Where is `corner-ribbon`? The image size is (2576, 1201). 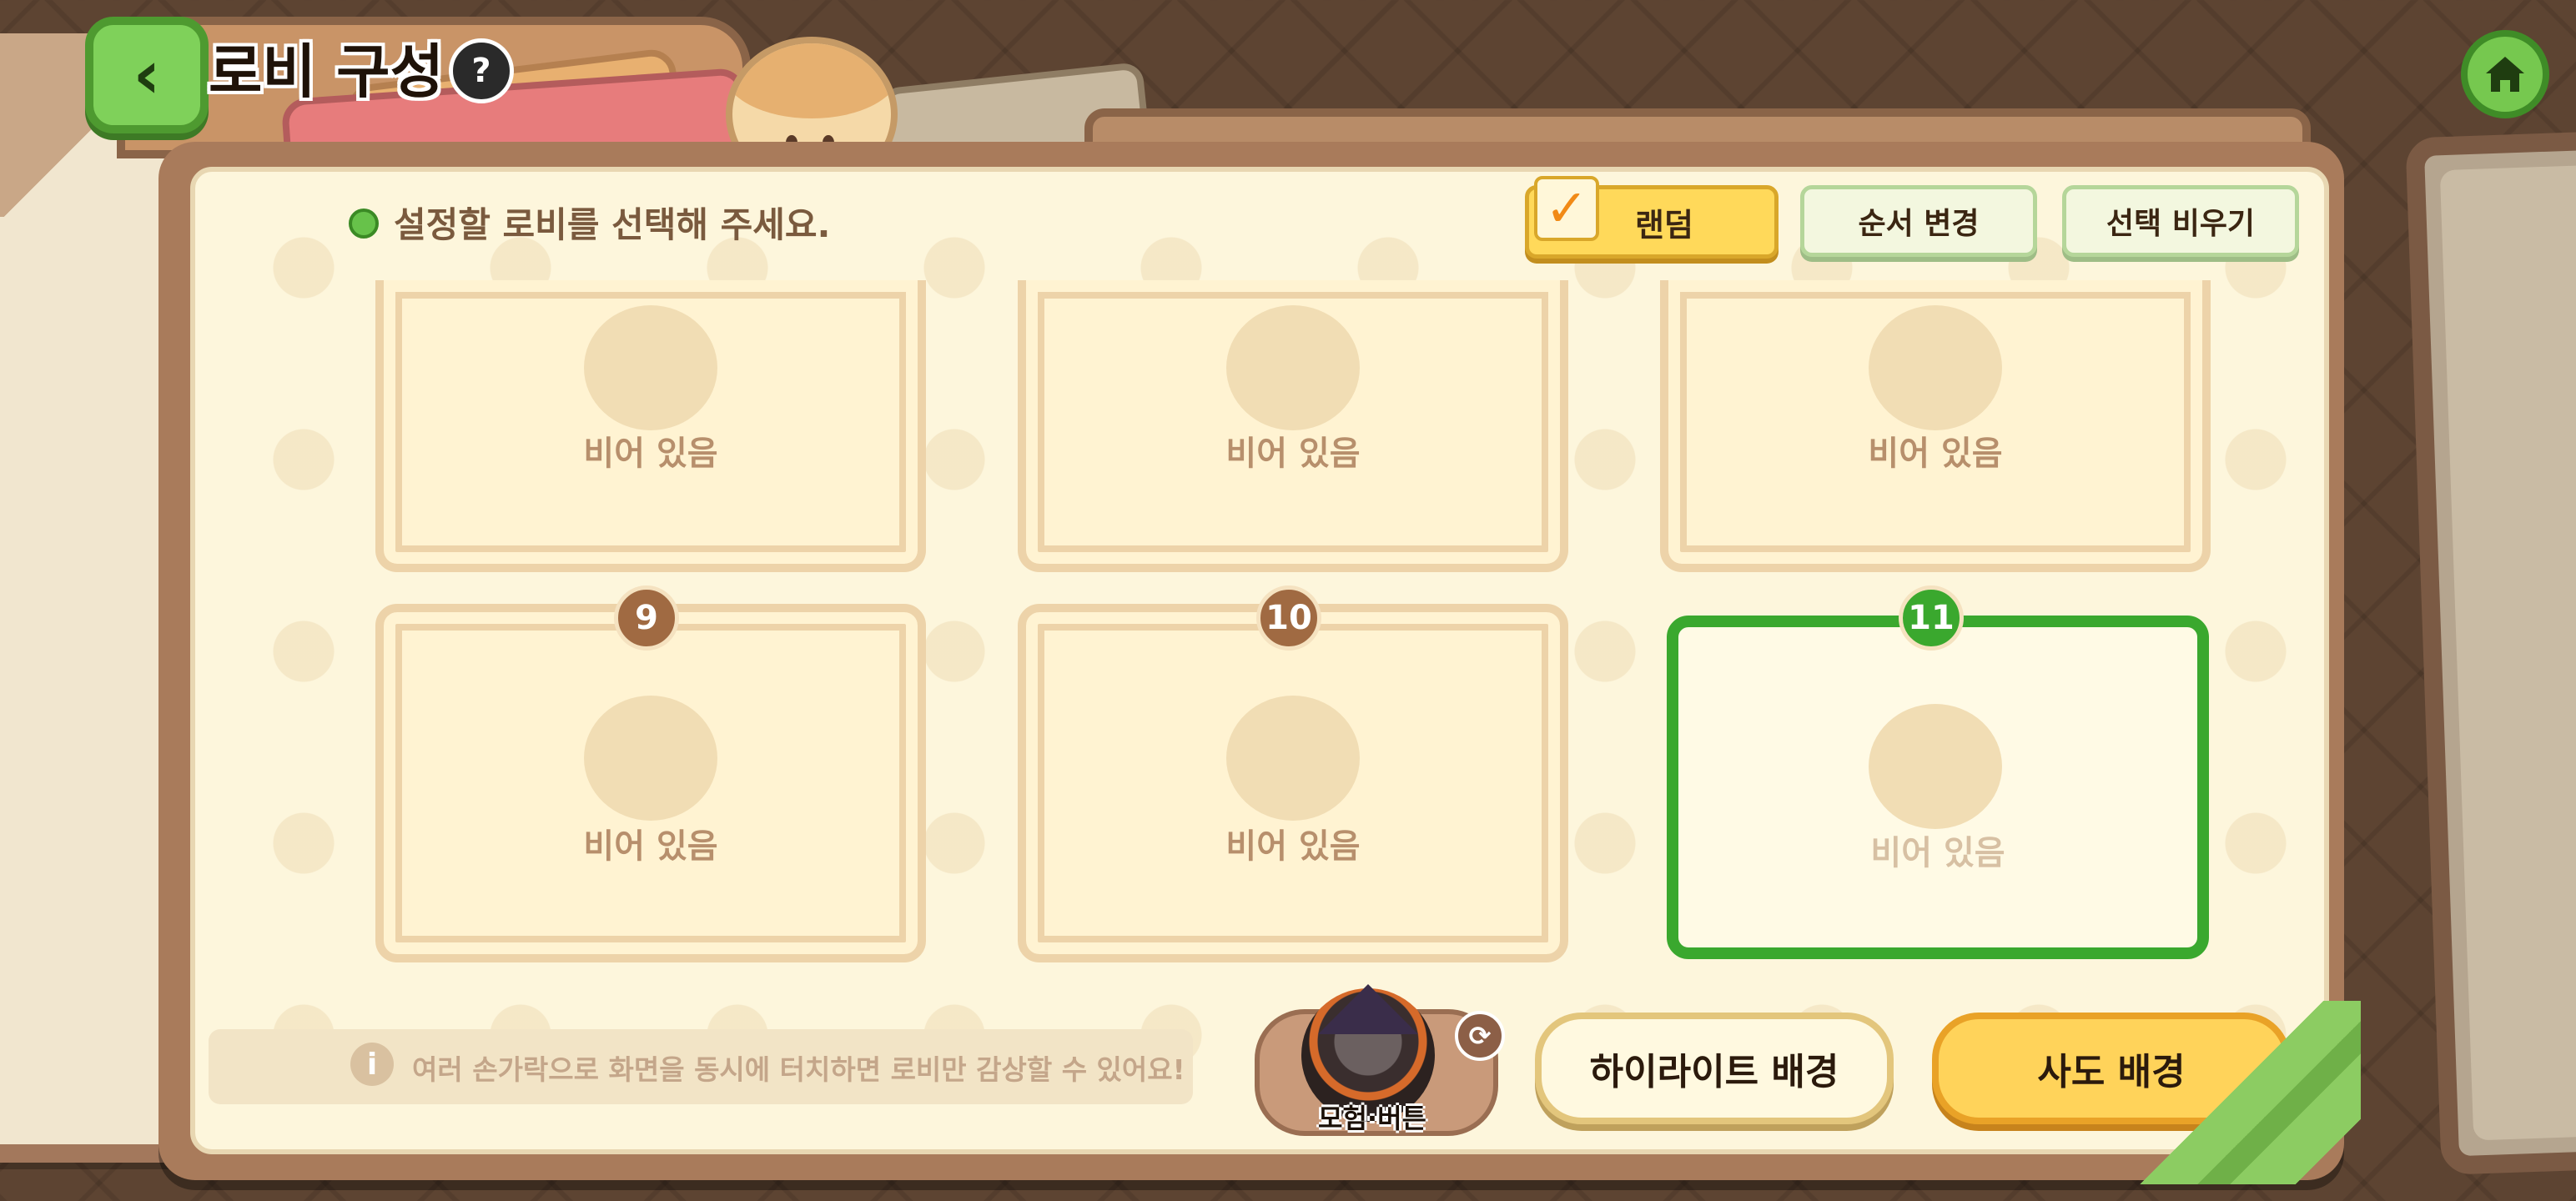 corner-ribbon is located at coordinates (2248, 1093).